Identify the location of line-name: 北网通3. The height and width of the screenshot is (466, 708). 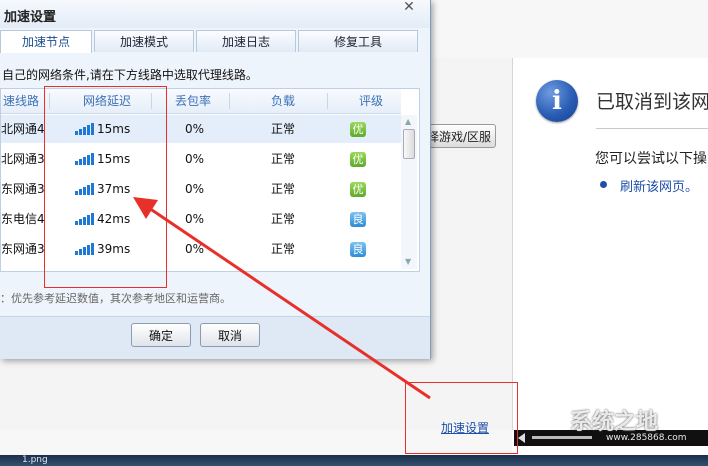
(23, 159).